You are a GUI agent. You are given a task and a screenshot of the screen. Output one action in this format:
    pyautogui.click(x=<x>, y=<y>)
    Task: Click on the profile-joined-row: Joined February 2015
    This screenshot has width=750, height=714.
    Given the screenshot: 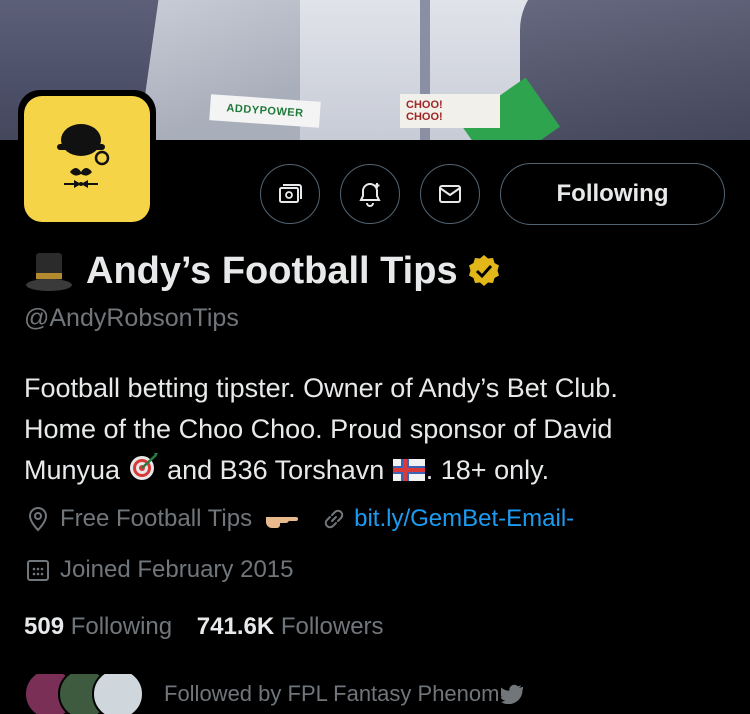 What is the action you would take?
    pyautogui.click(x=158, y=570)
    